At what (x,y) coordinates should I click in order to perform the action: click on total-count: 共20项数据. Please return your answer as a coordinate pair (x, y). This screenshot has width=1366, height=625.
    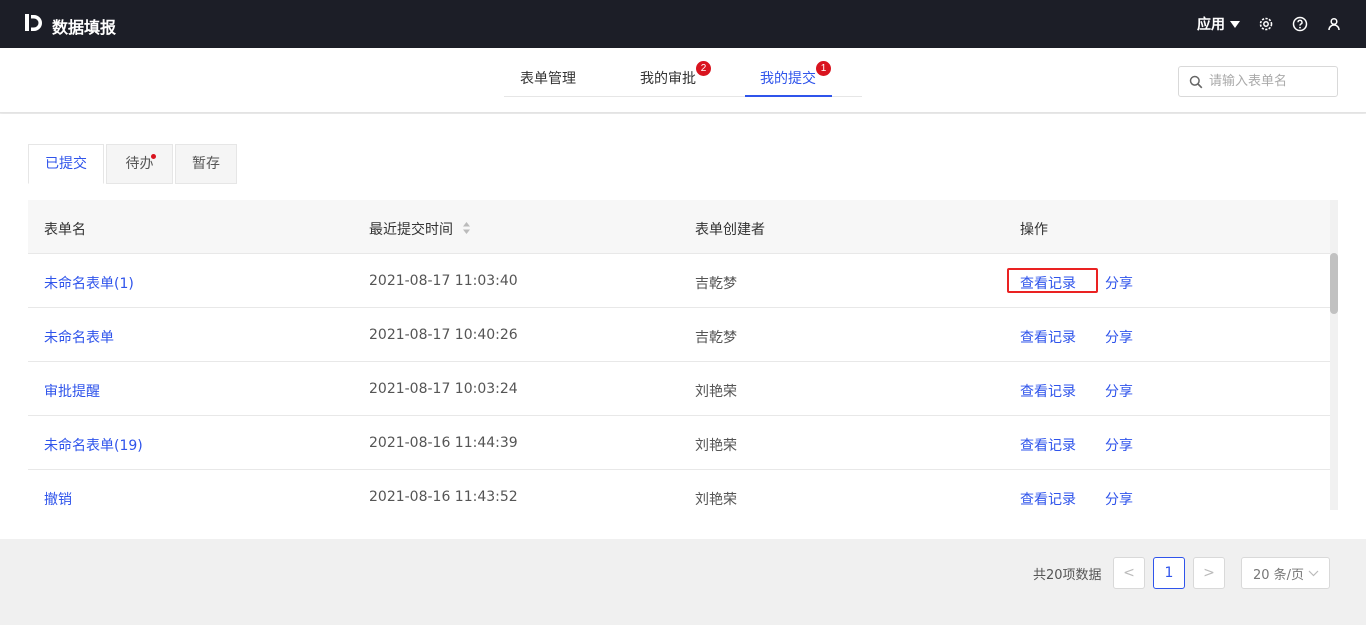
    Looking at the image, I should click on (1067, 575).